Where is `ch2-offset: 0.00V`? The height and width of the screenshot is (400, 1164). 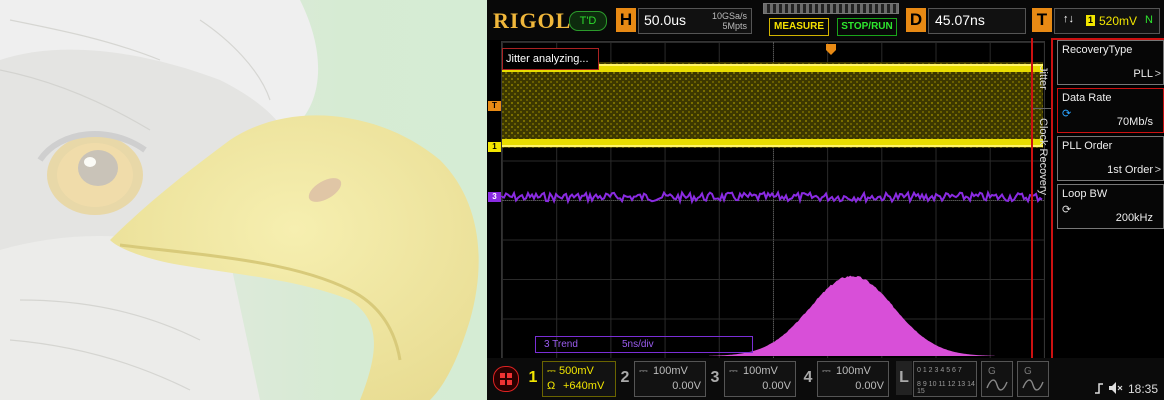
ch2-offset: 0.00V is located at coordinates (686, 386).